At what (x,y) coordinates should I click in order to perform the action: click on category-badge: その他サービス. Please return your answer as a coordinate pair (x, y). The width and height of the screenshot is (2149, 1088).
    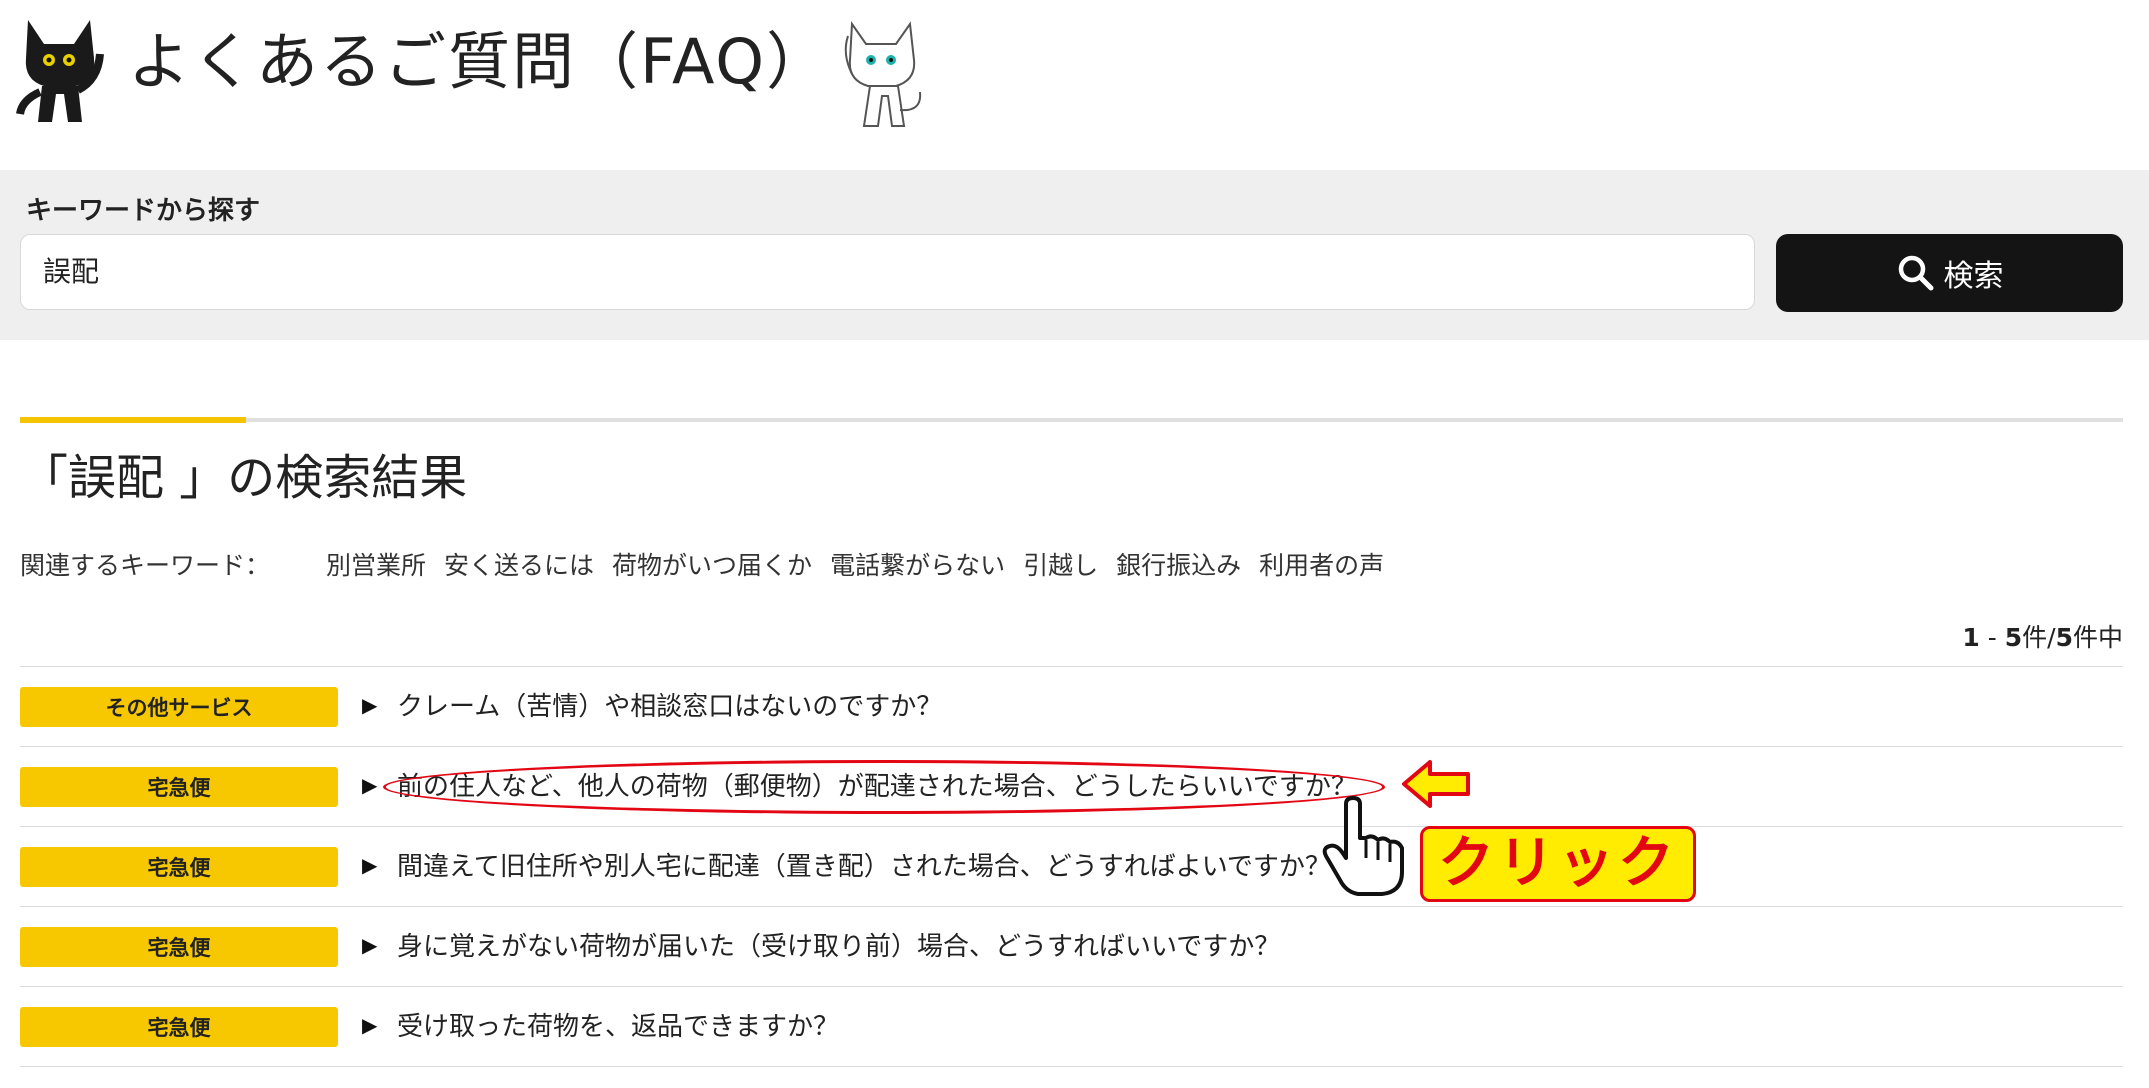
    Looking at the image, I should click on (179, 707).